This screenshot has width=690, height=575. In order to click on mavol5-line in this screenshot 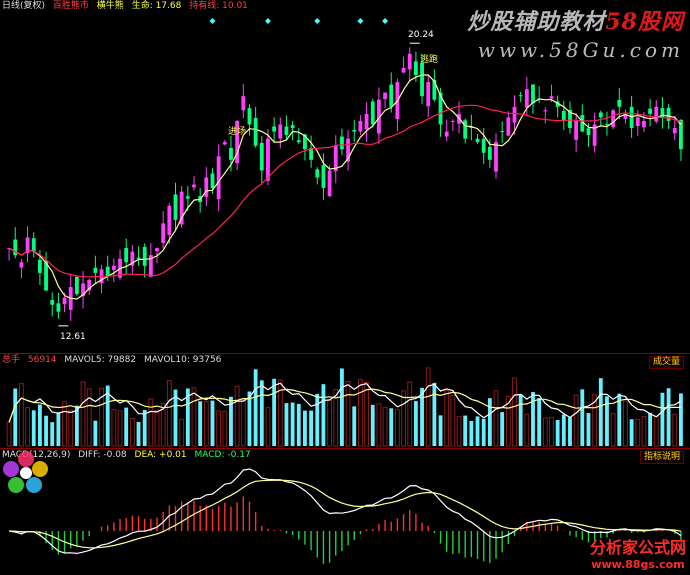, I will do `click(345, 402)`.